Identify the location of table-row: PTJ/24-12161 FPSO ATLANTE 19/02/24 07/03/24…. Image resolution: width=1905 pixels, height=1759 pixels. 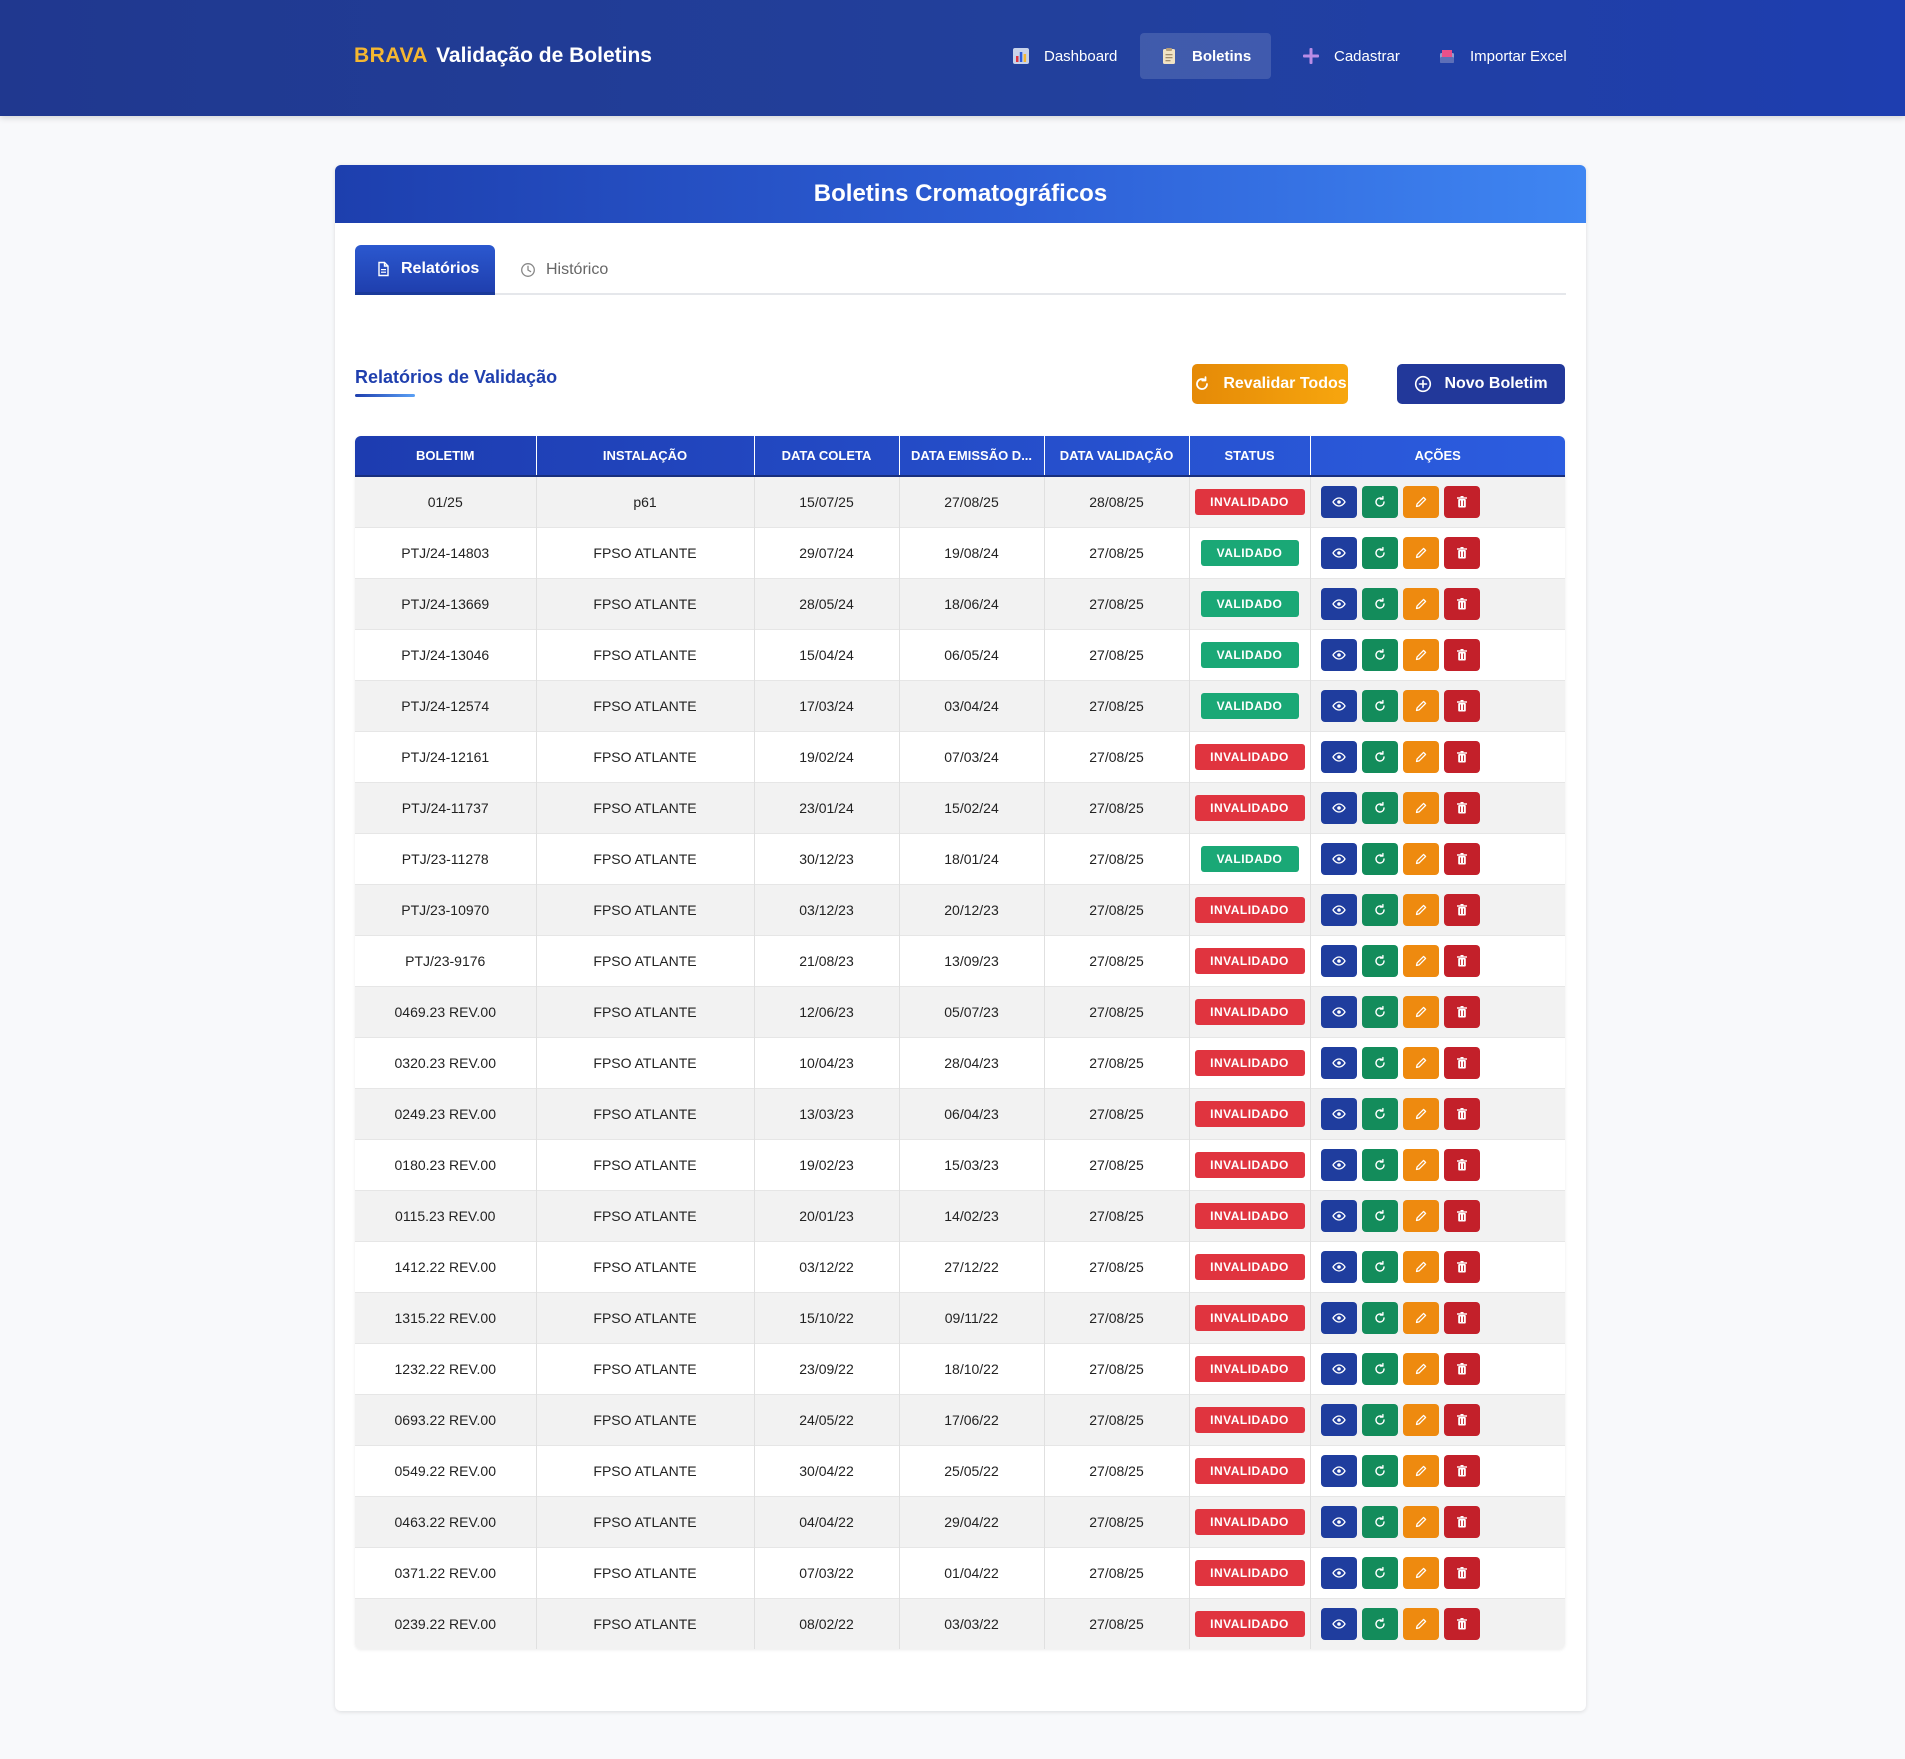
(960, 756).